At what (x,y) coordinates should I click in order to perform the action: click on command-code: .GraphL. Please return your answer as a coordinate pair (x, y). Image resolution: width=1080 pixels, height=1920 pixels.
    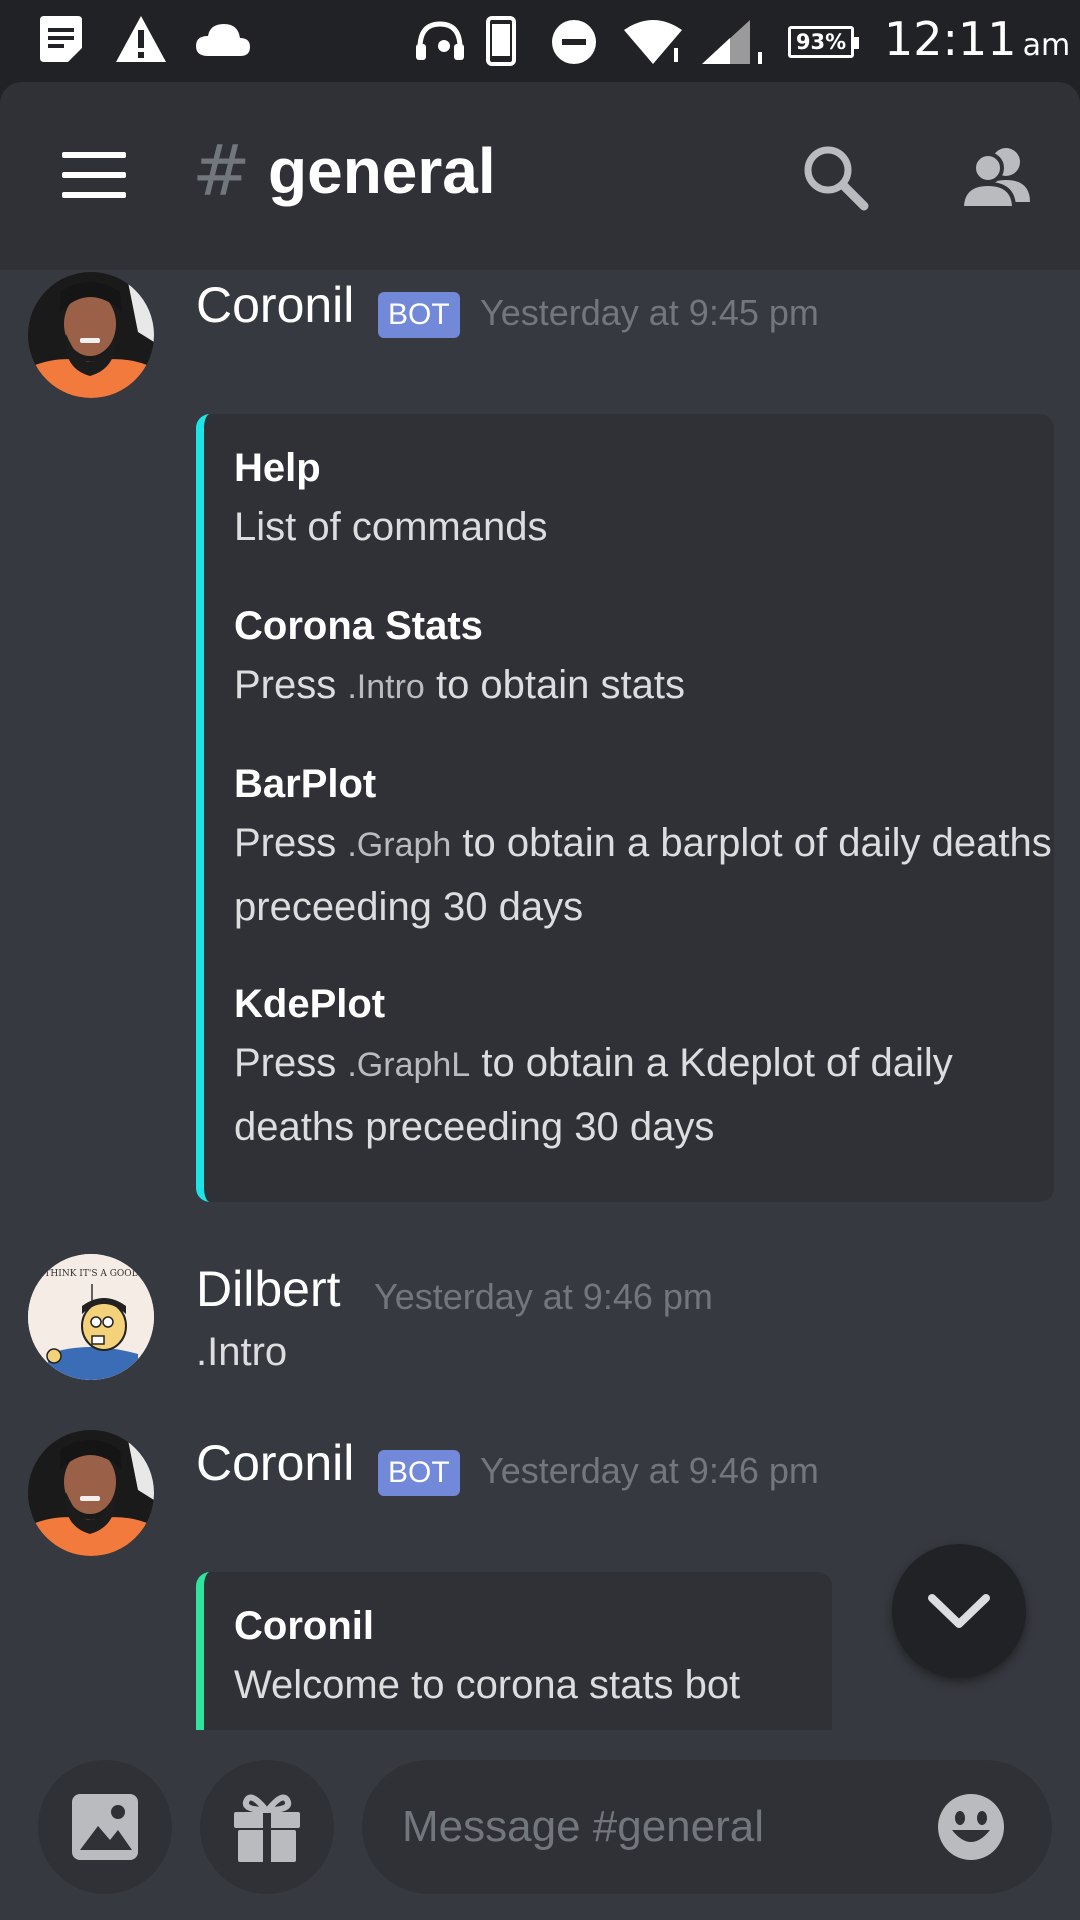
    Looking at the image, I should click on (409, 1065).